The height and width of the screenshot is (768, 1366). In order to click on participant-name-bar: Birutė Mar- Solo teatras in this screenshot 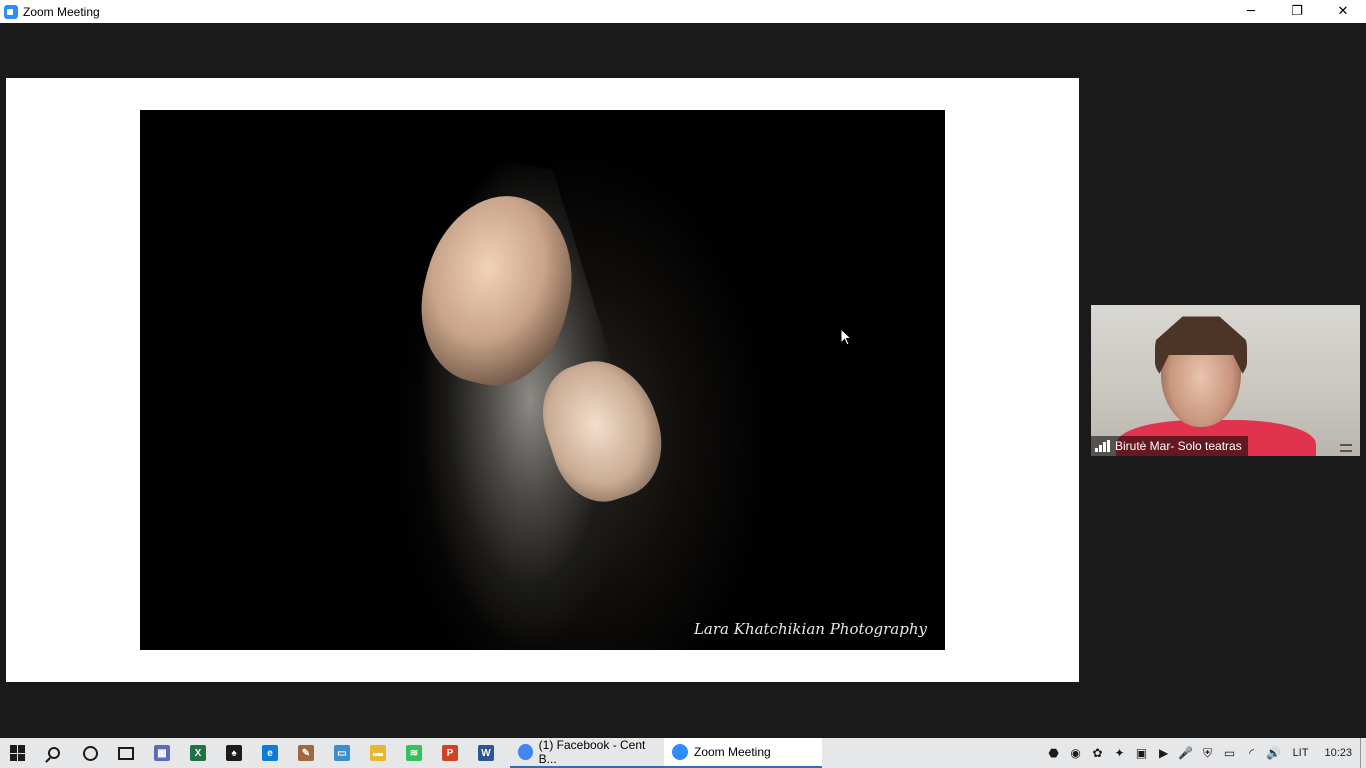, I will do `click(1169, 446)`.